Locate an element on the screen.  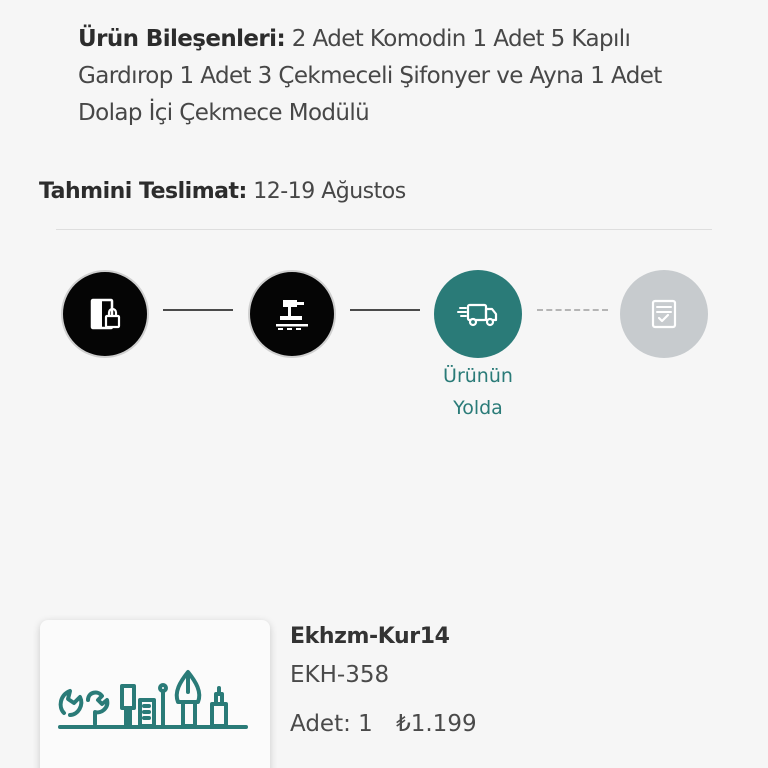
product-price: ₺1.199 is located at coordinates (436, 724).